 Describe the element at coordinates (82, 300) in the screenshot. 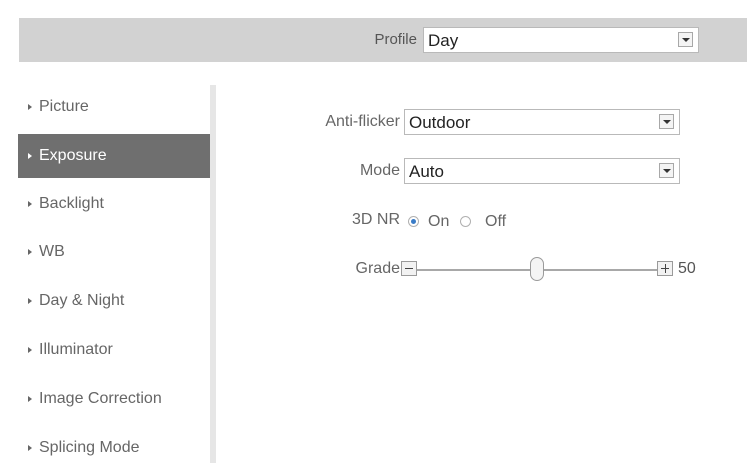

I see `sidebar-item-label: Day & Night` at that location.